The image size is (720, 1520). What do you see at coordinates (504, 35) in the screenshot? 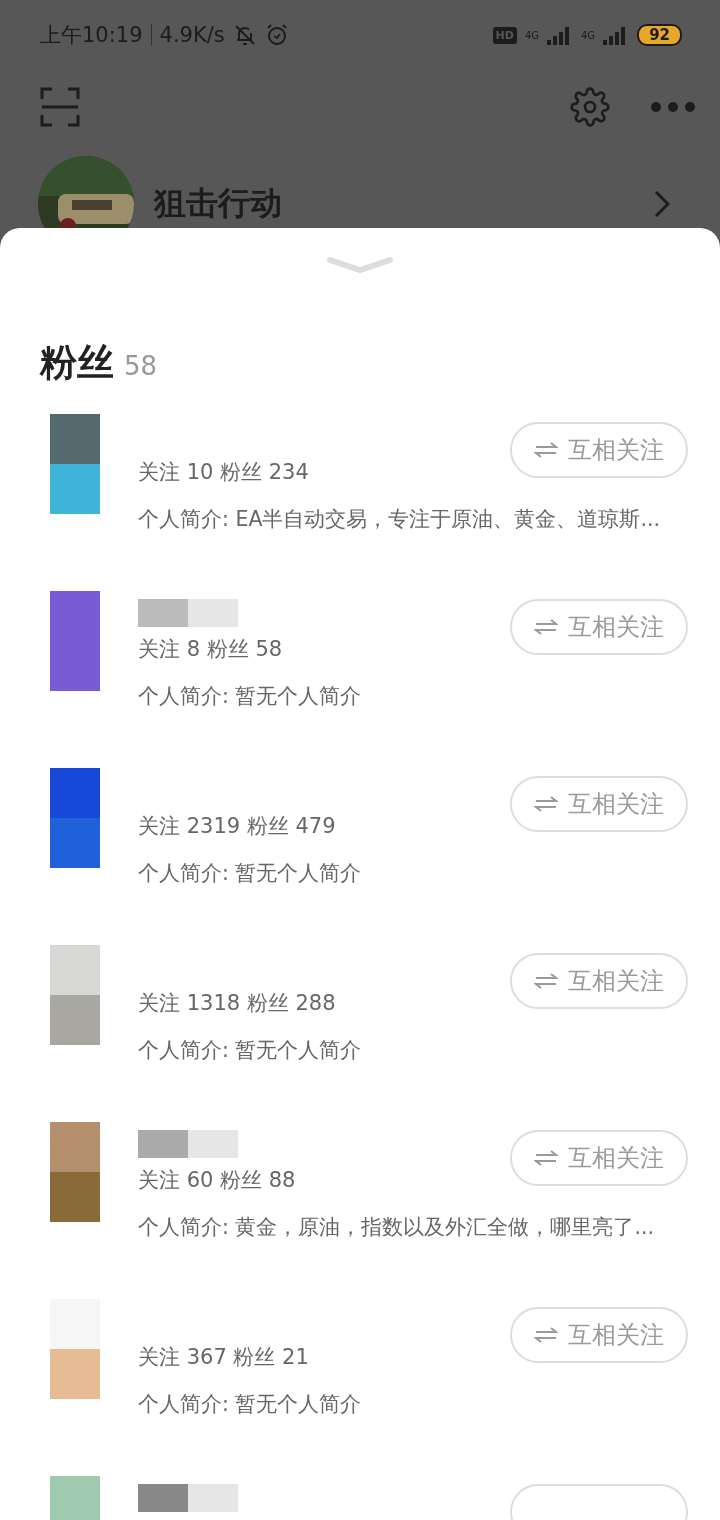
I see `hd-badge: HD` at bounding box center [504, 35].